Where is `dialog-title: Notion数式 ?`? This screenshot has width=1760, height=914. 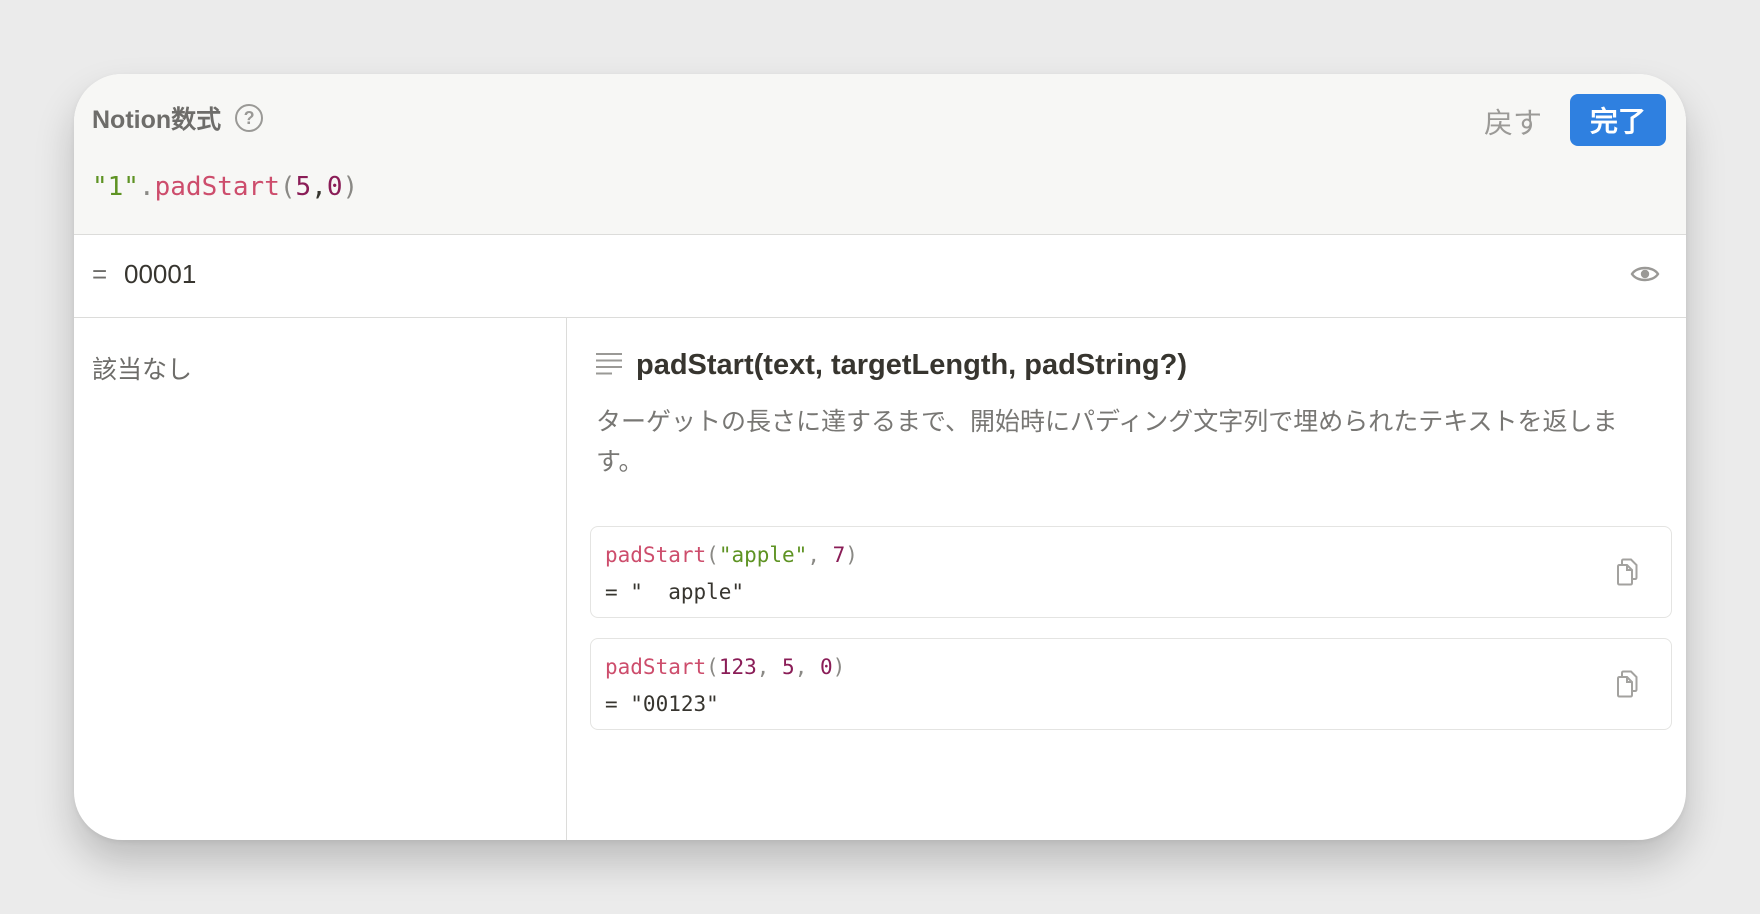 dialog-title: Notion数式 ? is located at coordinates (178, 118).